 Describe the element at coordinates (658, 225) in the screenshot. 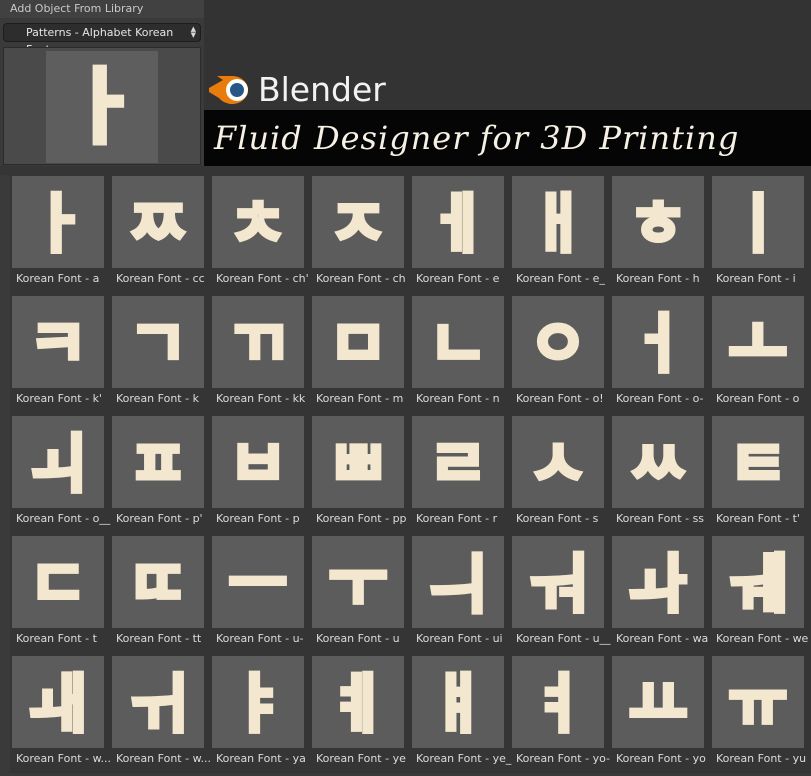

I see `library-item-glyph: ㅎ` at that location.